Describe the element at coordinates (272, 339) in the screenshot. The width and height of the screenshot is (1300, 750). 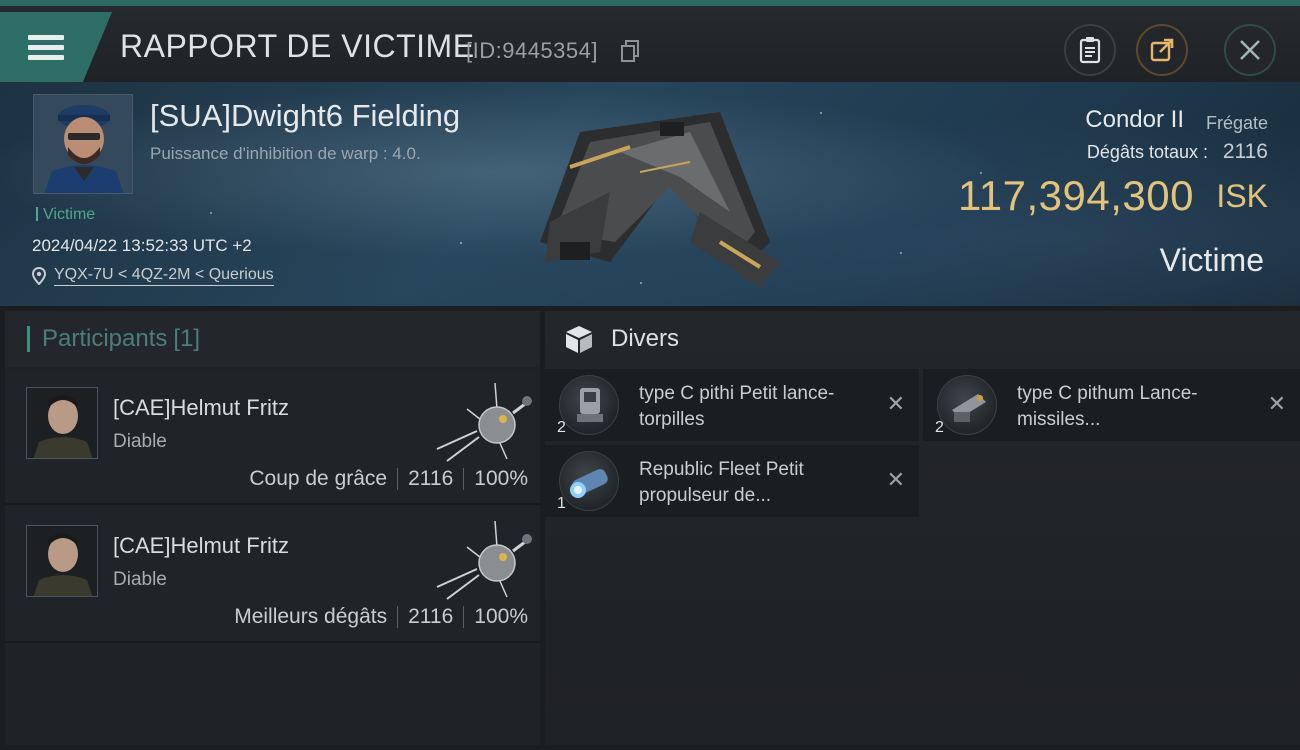
I see `participants-header: Participants [1]` at that location.